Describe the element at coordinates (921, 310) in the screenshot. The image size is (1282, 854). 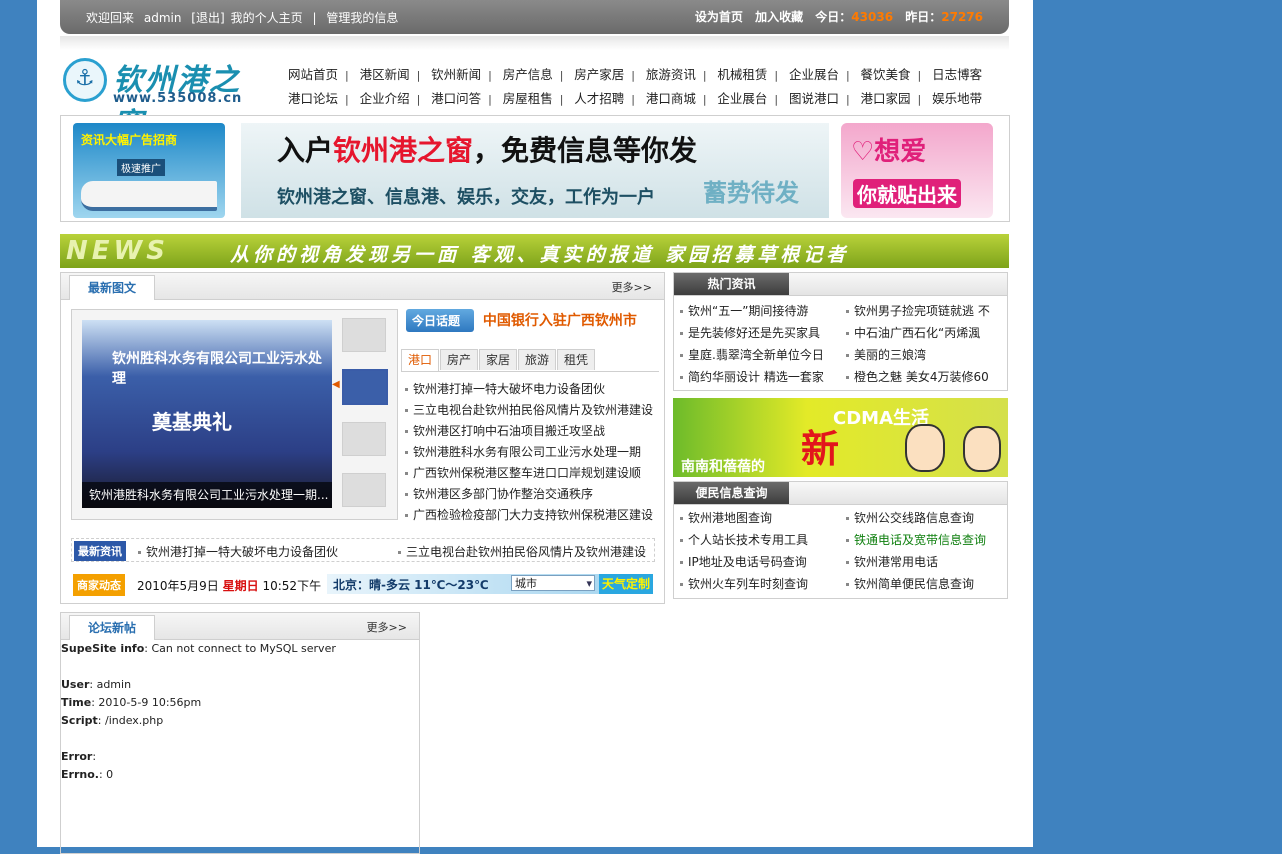
I see `list-item: 钦州男子捡完项链就逃 不` at that location.